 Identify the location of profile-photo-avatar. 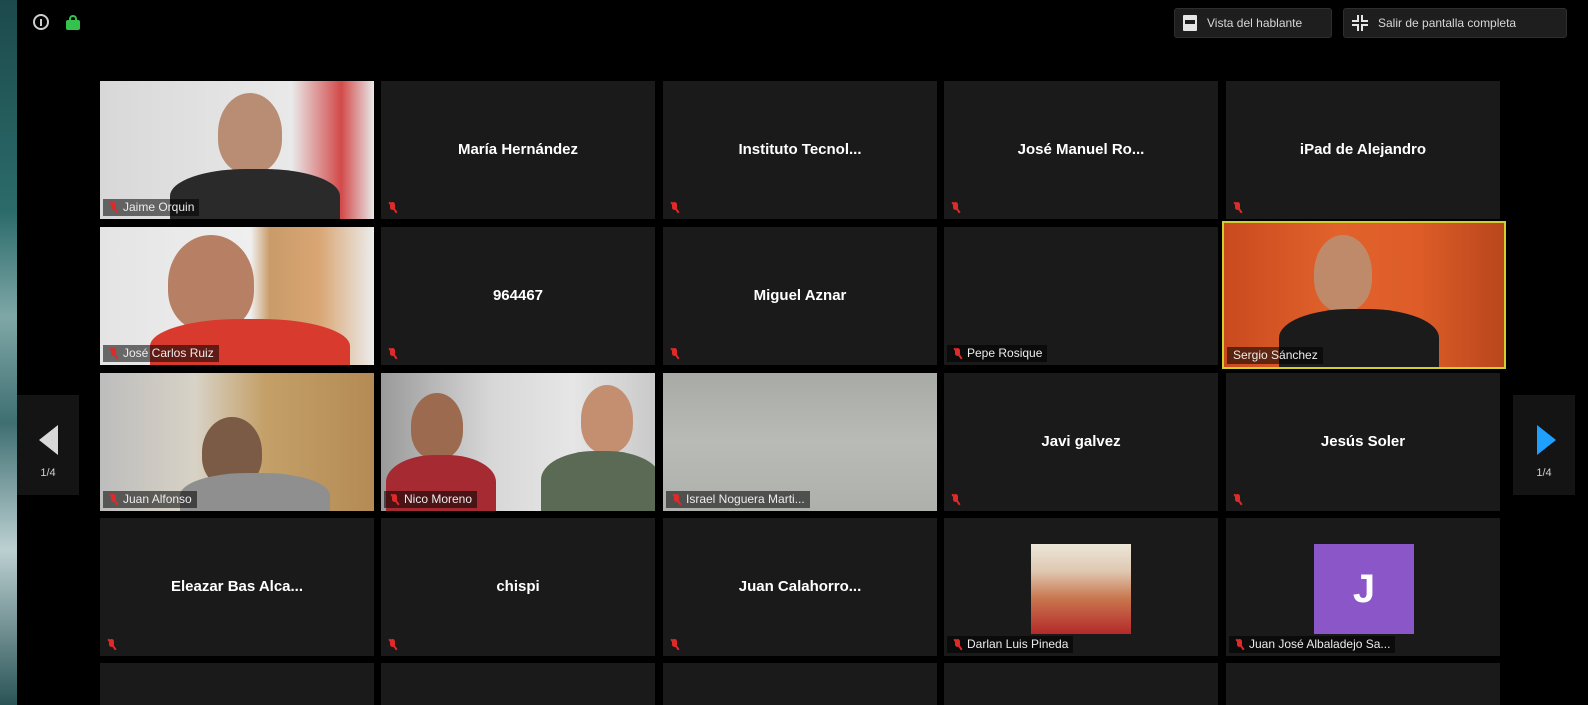
(1081, 589).